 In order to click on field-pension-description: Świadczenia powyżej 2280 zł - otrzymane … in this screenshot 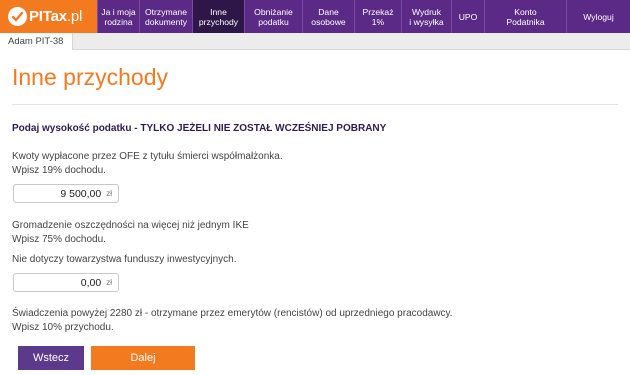, I will do `click(232, 313)`.